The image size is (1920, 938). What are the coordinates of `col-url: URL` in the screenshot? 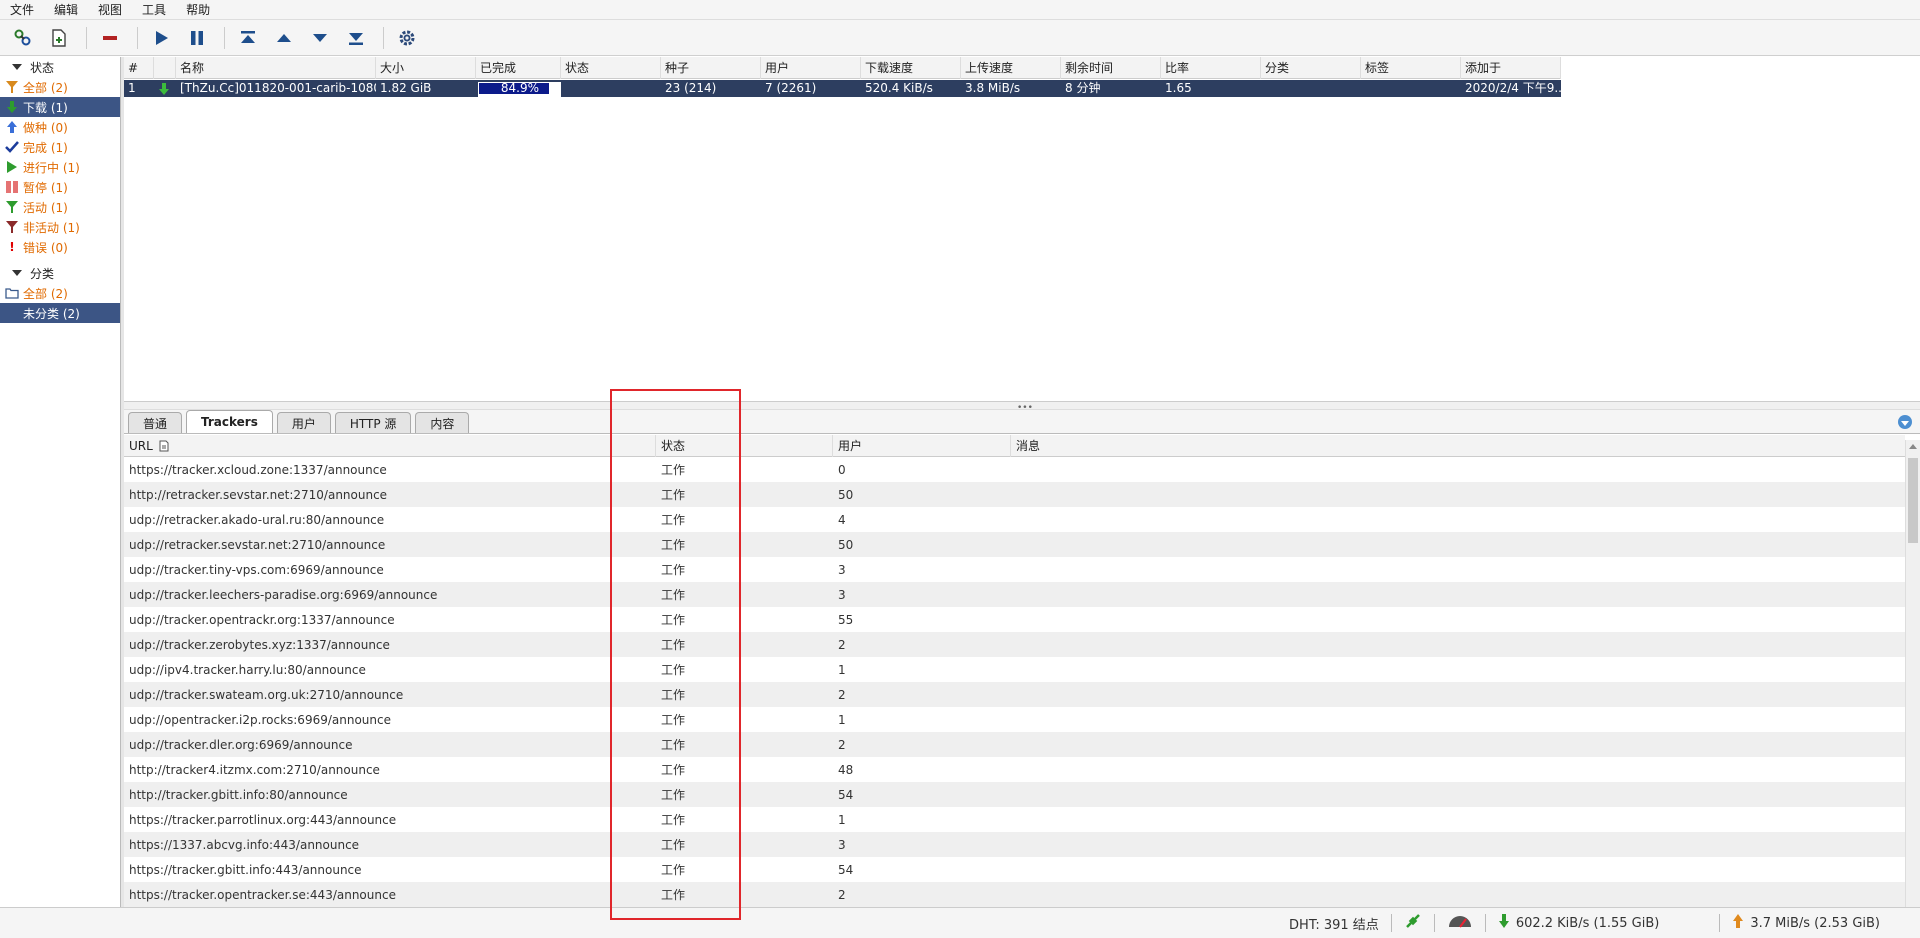 It's located at (390, 446).